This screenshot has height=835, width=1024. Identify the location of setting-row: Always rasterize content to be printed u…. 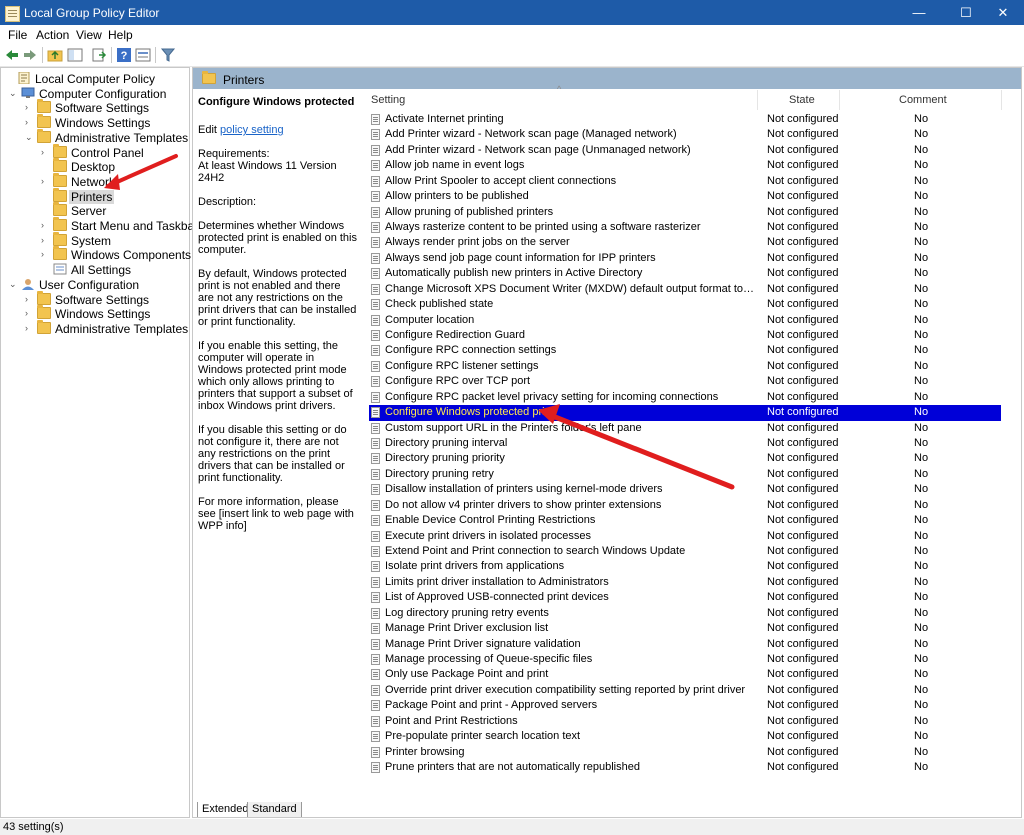
(685, 227).